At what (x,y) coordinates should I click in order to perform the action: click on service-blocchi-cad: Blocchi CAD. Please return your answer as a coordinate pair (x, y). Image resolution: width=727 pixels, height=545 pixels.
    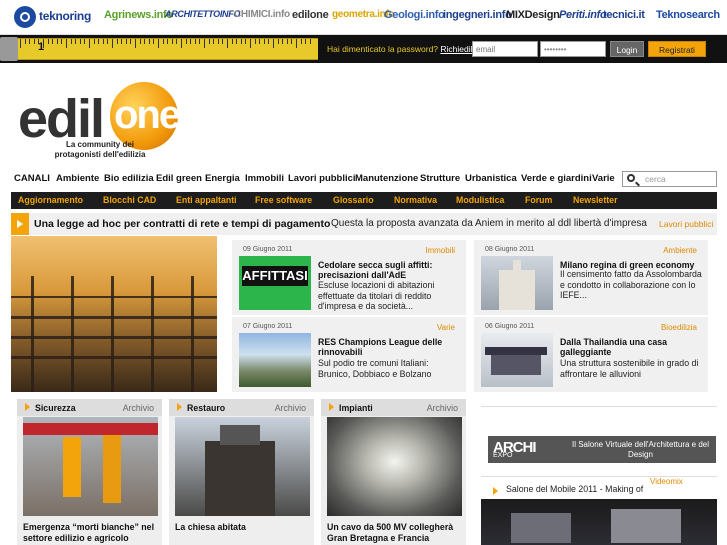
    Looking at the image, I should click on (129, 200).